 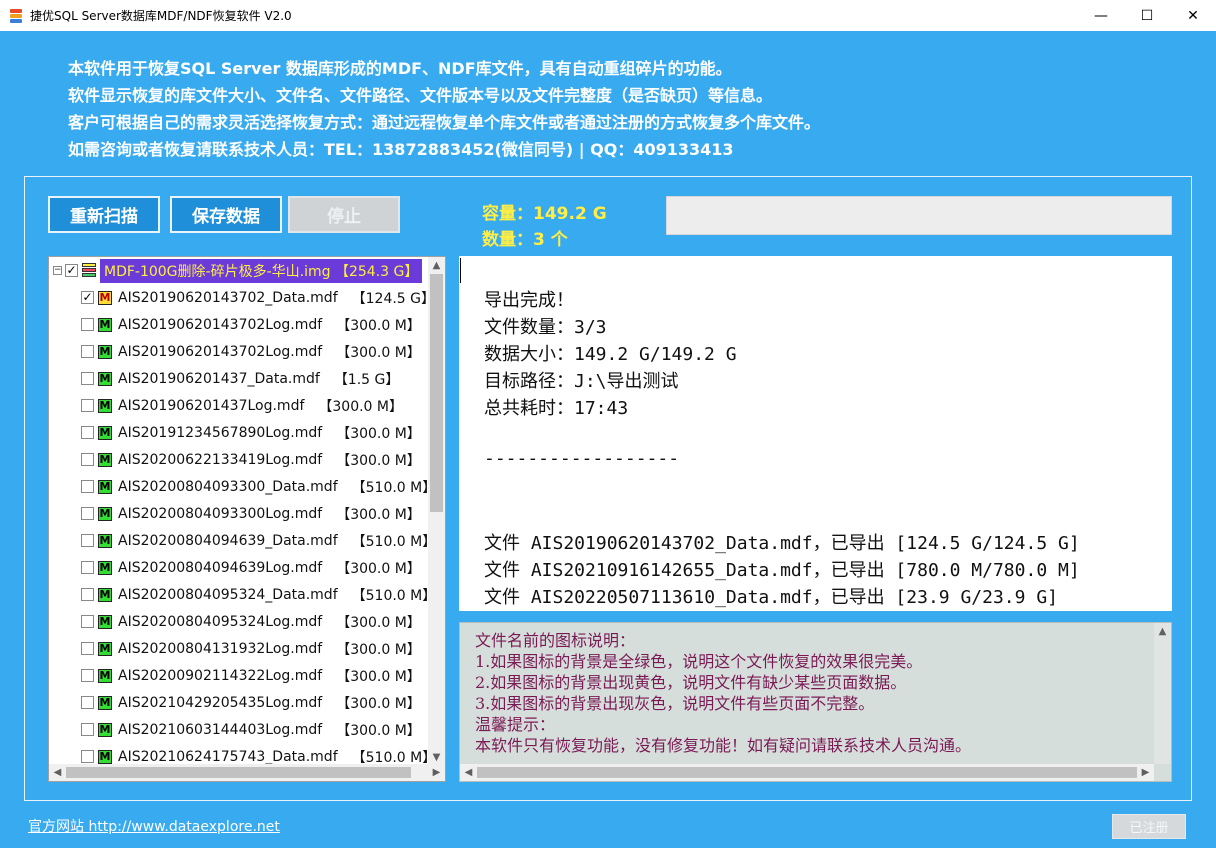 What do you see at coordinates (87, 297) in the screenshot?
I see `file-checkbox: ✓` at bounding box center [87, 297].